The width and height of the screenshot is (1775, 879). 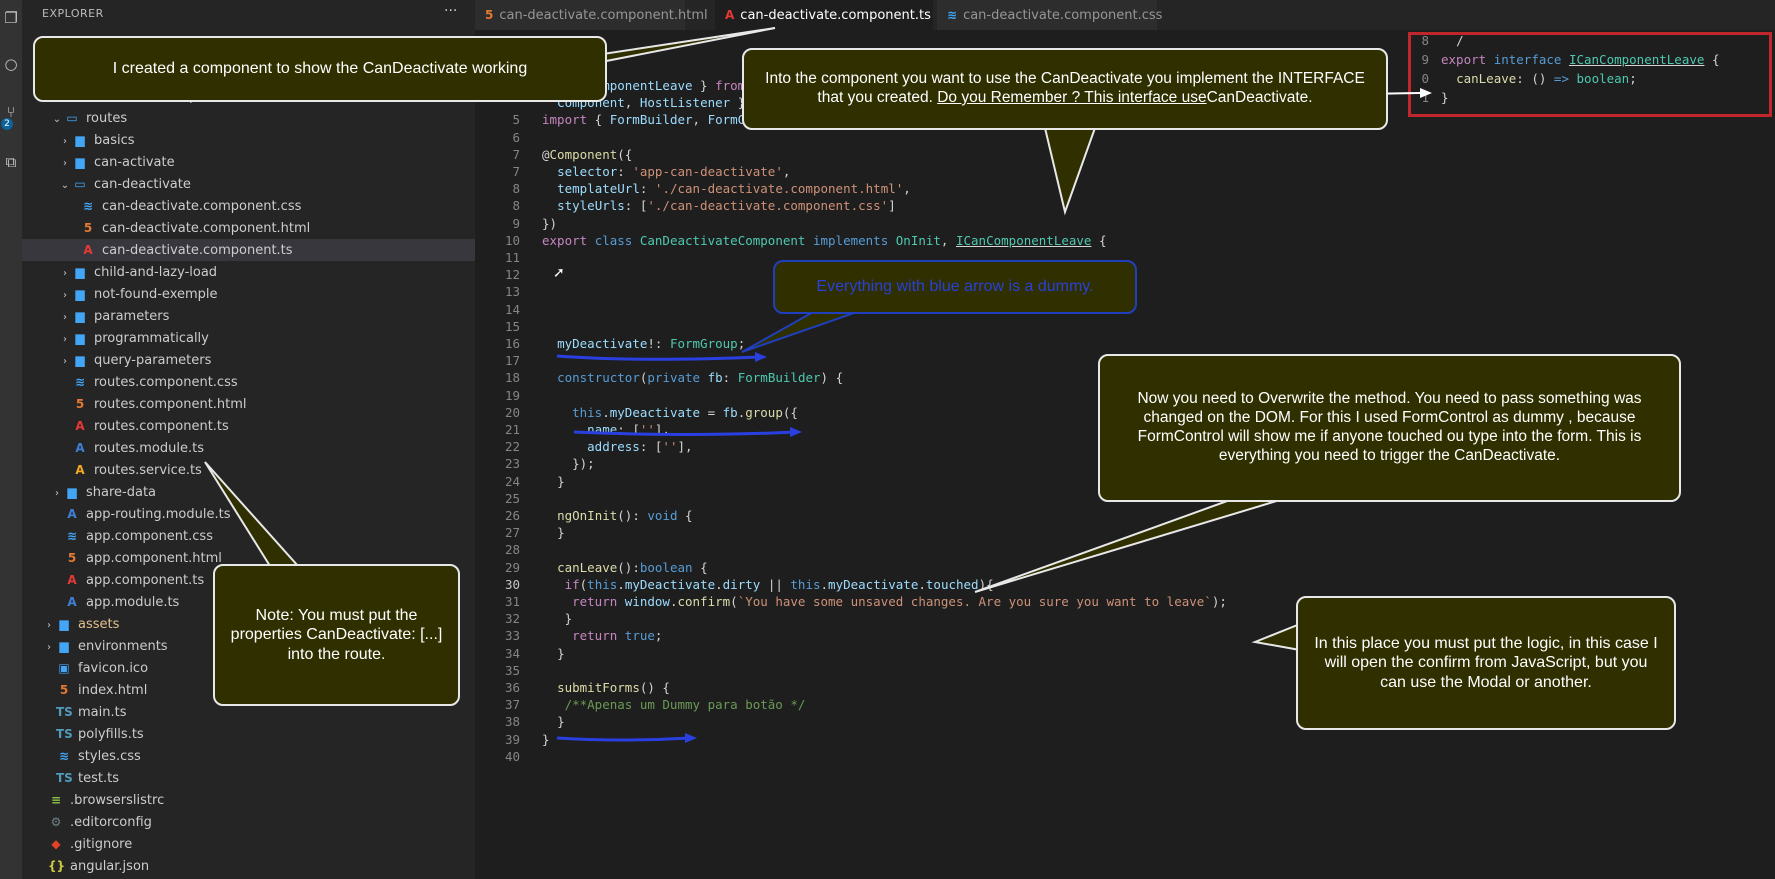 I want to click on tab-can-deactivate-ts: Acan-deactivate.component.ts×, so click(x=833, y=15).